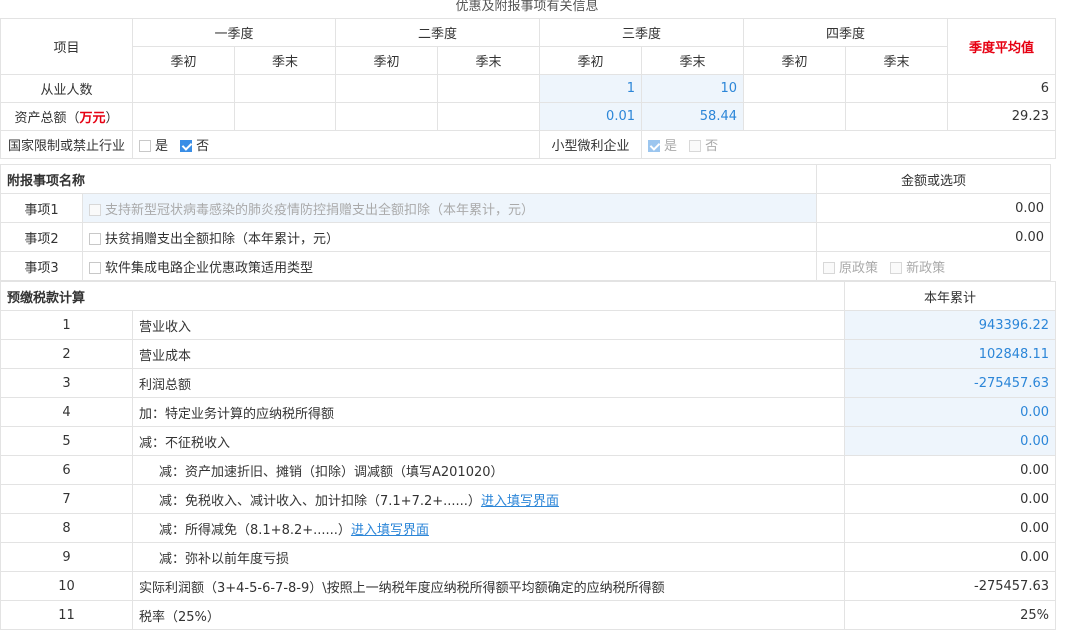 The image size is (1071, 640). I want to click on employees-label: 从业人数, so click(66, 88).